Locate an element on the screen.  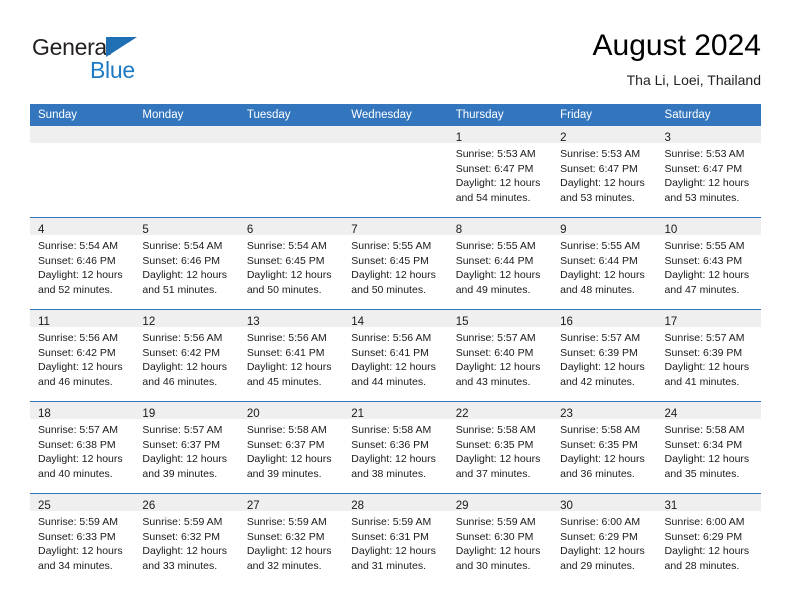
day-number-band: 28 is located at coordinates (395, 503).